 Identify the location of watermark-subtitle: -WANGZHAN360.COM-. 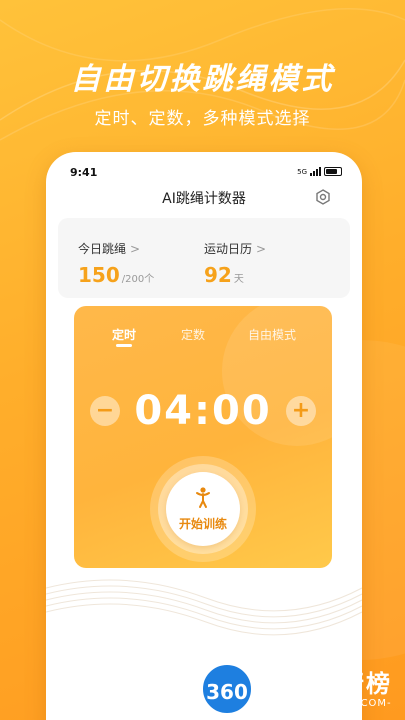
(327, 703).